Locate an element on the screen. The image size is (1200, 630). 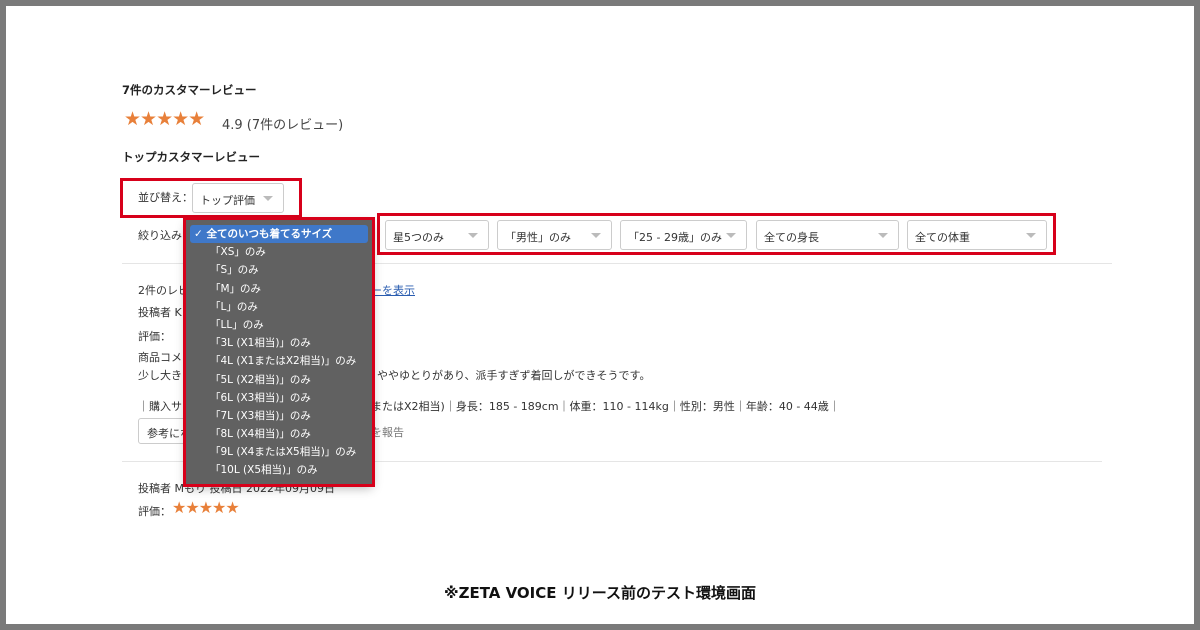
show-reviews-link: ーを表示 is located at coordinates (393, 290).